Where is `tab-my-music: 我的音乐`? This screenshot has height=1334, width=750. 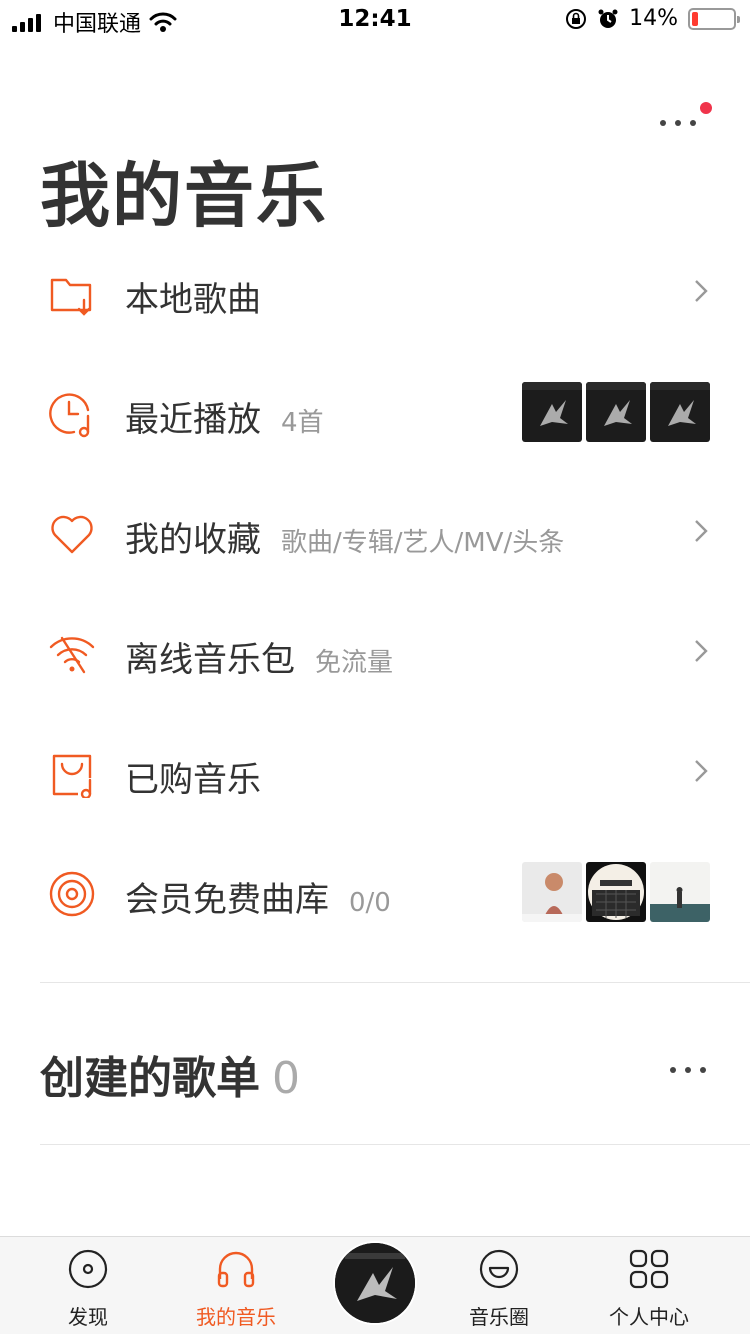 tab-my-music: 我的音乐 is located at coordinates (236, 1285).